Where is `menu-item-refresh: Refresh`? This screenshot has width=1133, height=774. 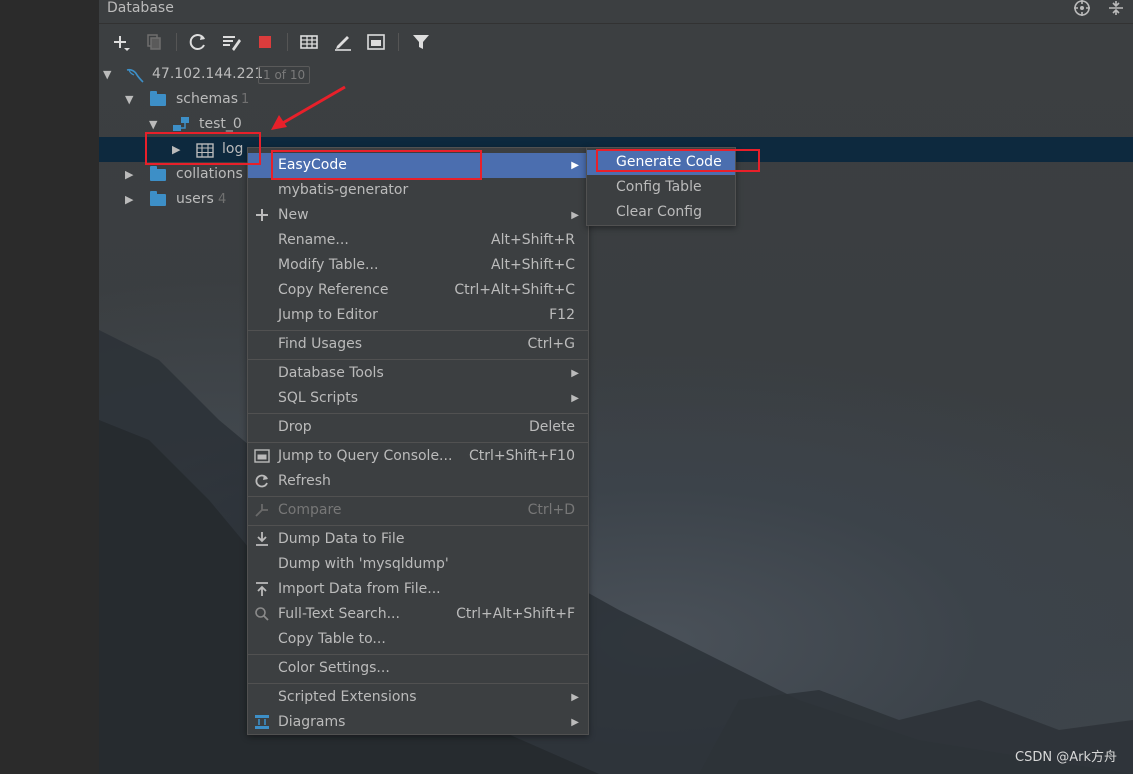 menu-item-refresh: Refresh is located at coordinates (418, 481).